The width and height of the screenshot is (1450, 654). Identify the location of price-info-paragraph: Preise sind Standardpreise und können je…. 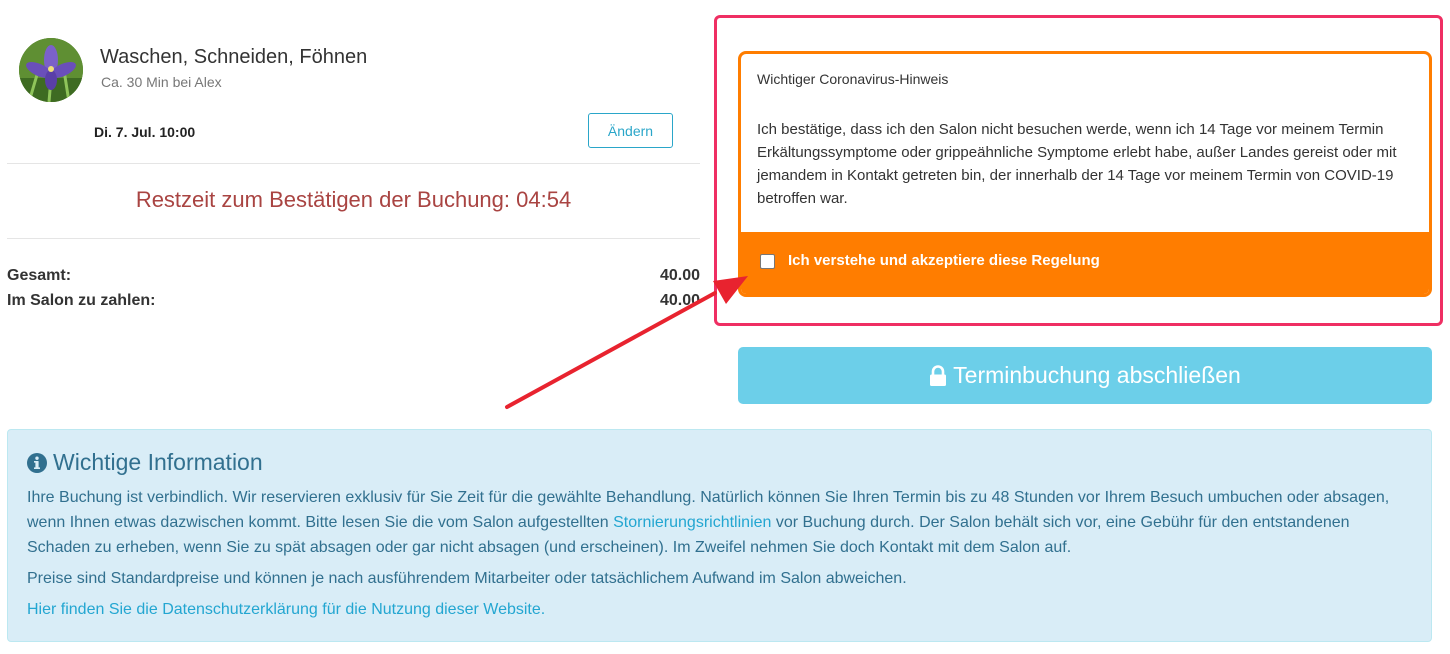
(467, 578).